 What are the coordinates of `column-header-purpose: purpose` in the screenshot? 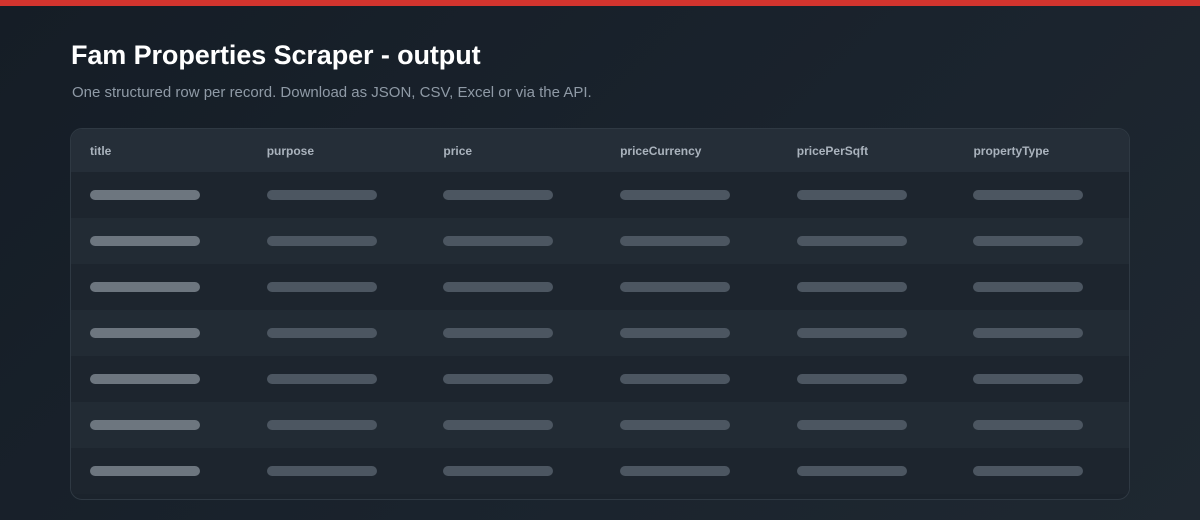 It's located at (336, 151).